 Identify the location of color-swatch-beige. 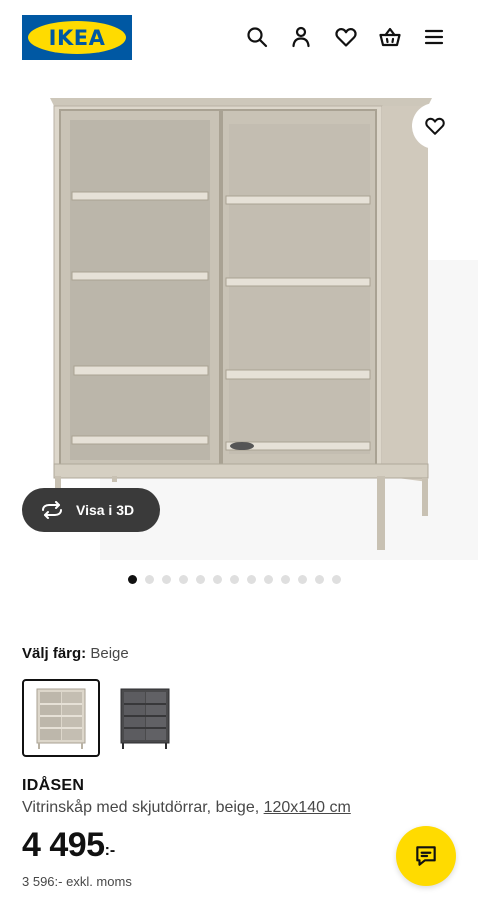
(61, 718).